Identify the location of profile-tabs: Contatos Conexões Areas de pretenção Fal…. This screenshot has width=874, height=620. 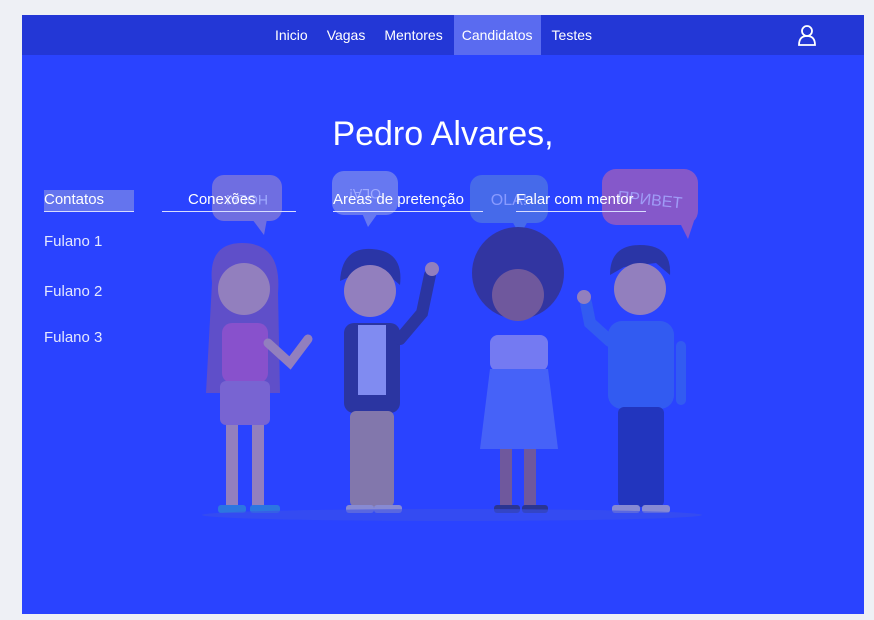
(443, 202).